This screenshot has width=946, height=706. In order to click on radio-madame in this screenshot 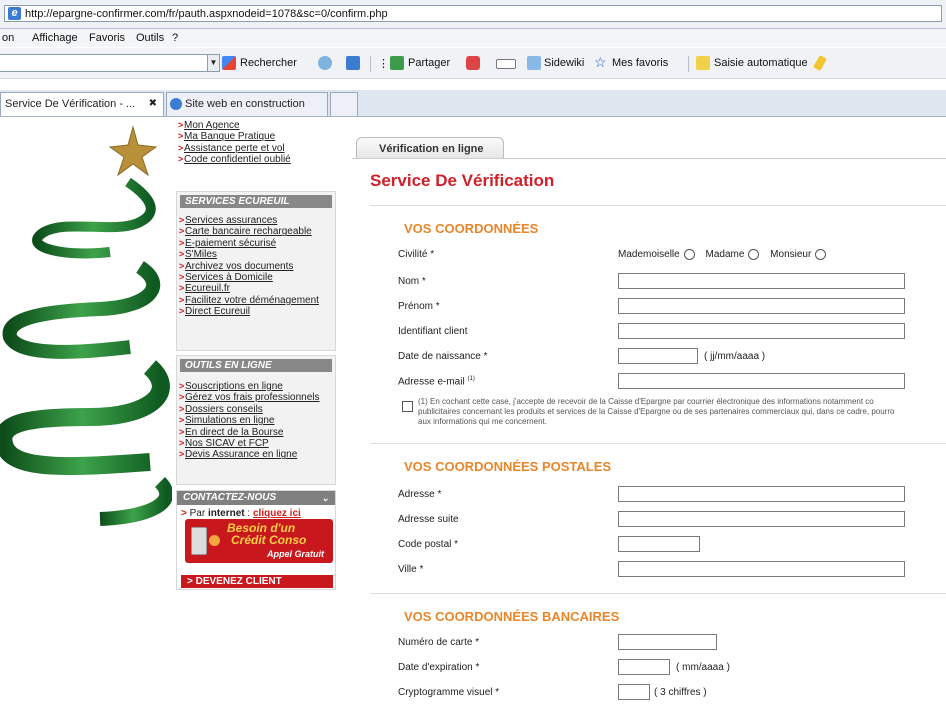, I will do `click(754, 254)`.